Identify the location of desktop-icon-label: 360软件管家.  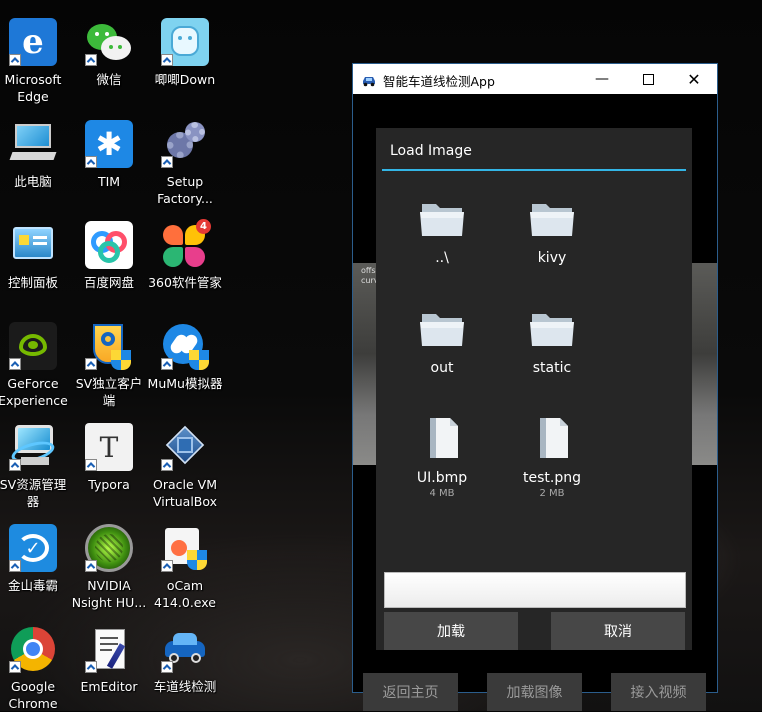
(185, 282).